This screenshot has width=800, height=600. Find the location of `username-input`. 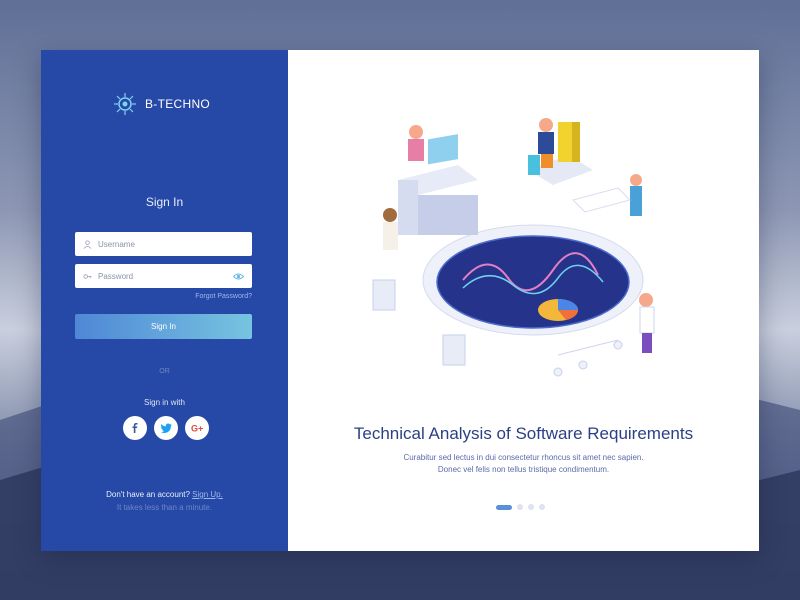

username-input is located at coordinates (171, 244).